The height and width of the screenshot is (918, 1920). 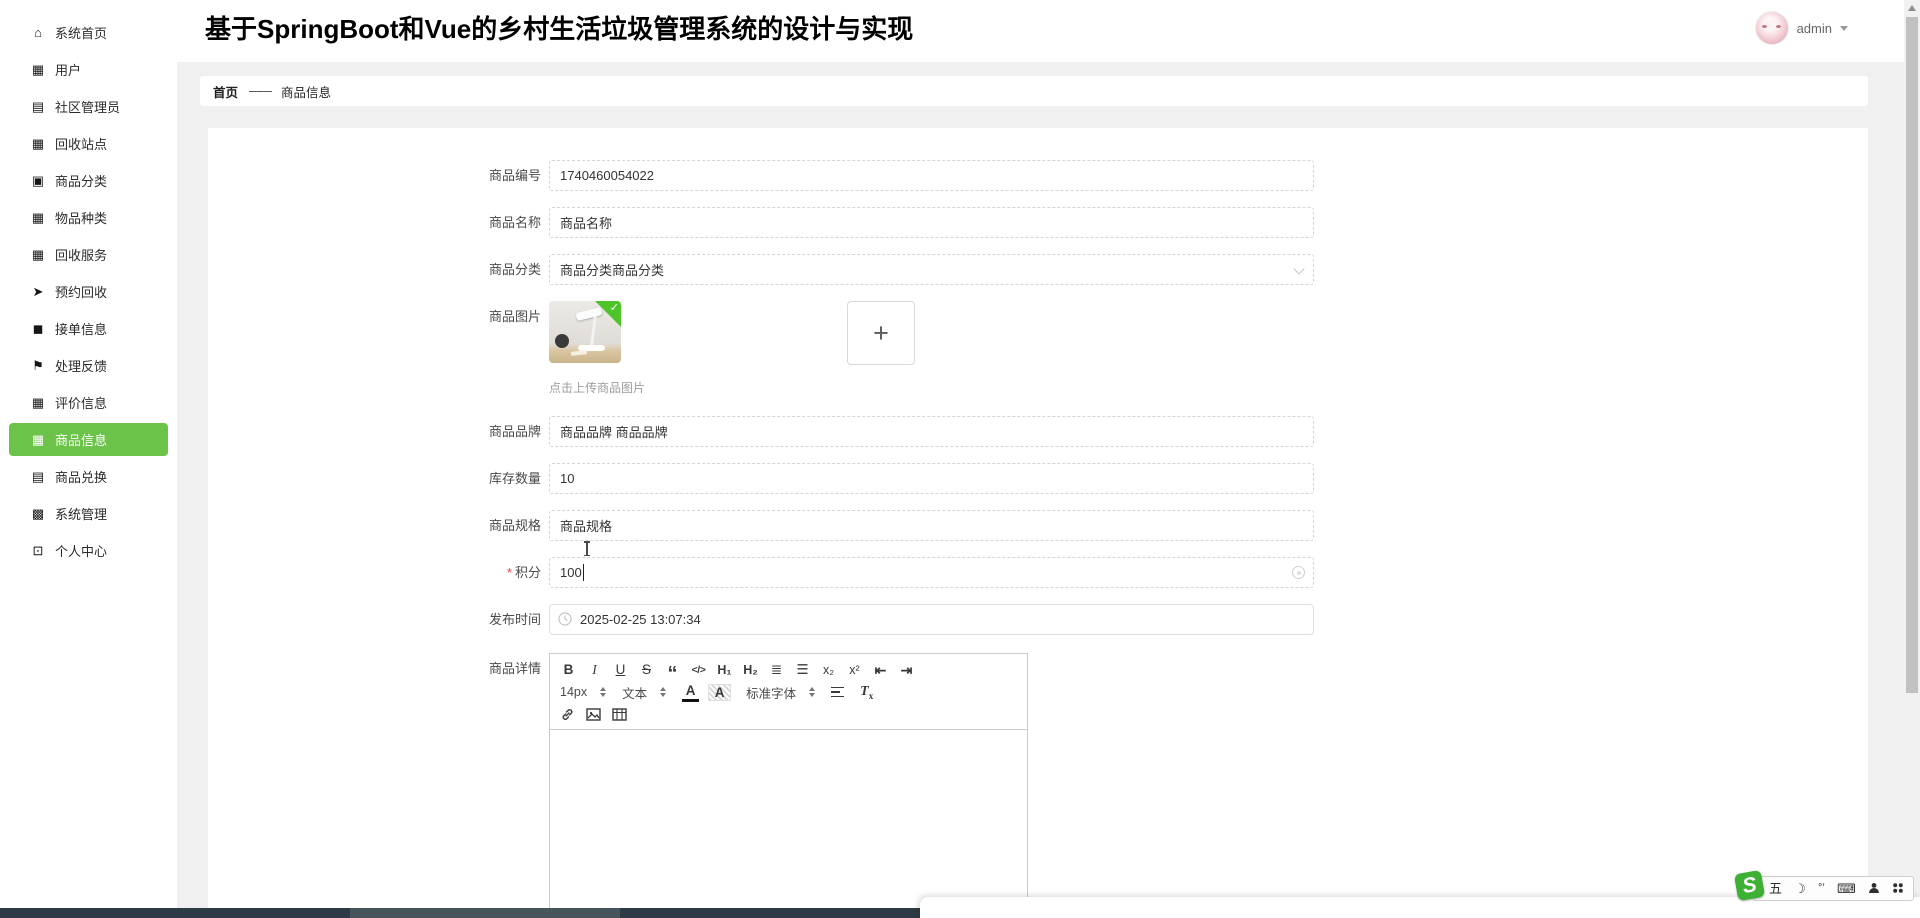 I want to click on user-menu: admin, so click(x=1801, y=28).